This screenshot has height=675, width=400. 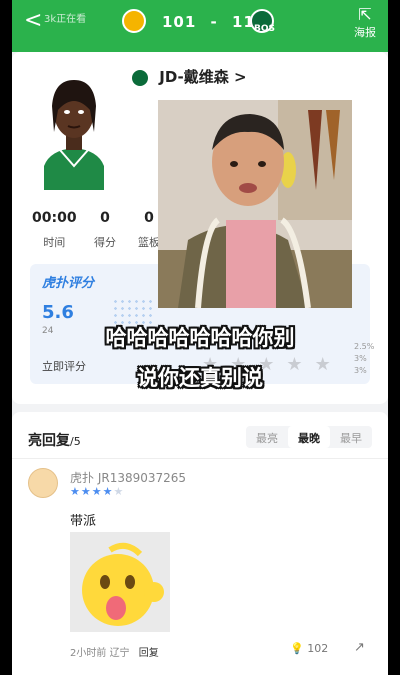 I want to click on stat-label: 篮板, so click(x=149, y=242).